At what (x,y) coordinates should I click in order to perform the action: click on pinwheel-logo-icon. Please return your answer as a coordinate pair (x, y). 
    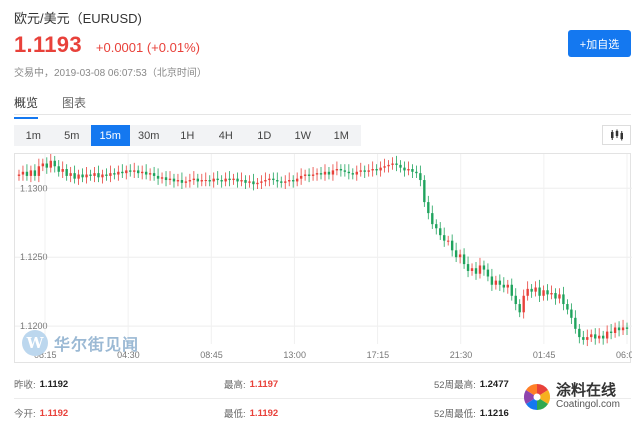
    Looking at the image, I should click on (537, 397).